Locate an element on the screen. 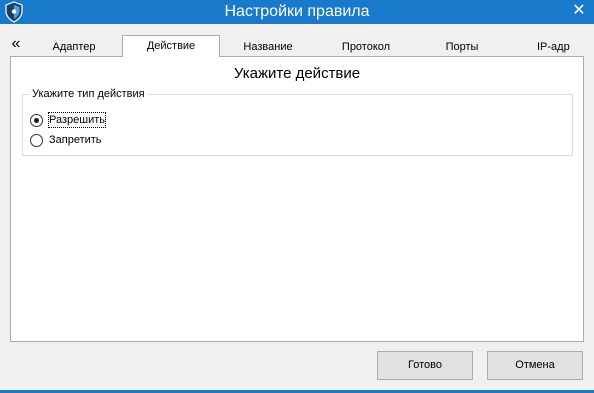 Image resolution: width=594 pixels, height=393 pixels. tab-ip-address: IP-адр is located at coordinates (560, 48).